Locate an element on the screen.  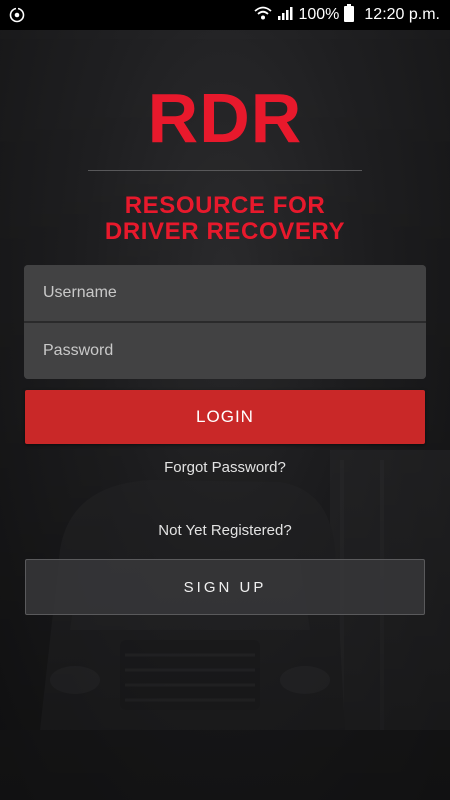
forgot-password-link: Forgot Password? is located at coordinates (225, 467).